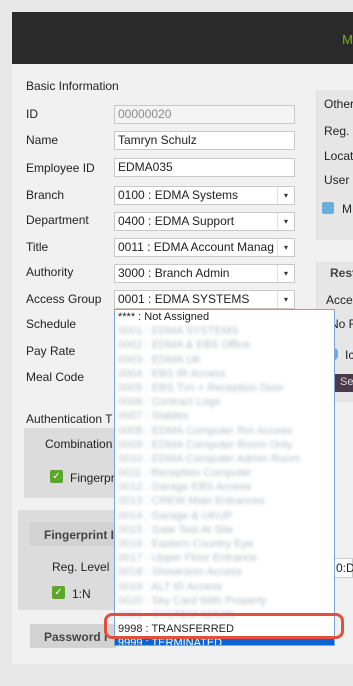  Describe the element at coordinates (178, 195) in the screenshot. I see `branch-value: 0100 : EDMA Systems` at that location.